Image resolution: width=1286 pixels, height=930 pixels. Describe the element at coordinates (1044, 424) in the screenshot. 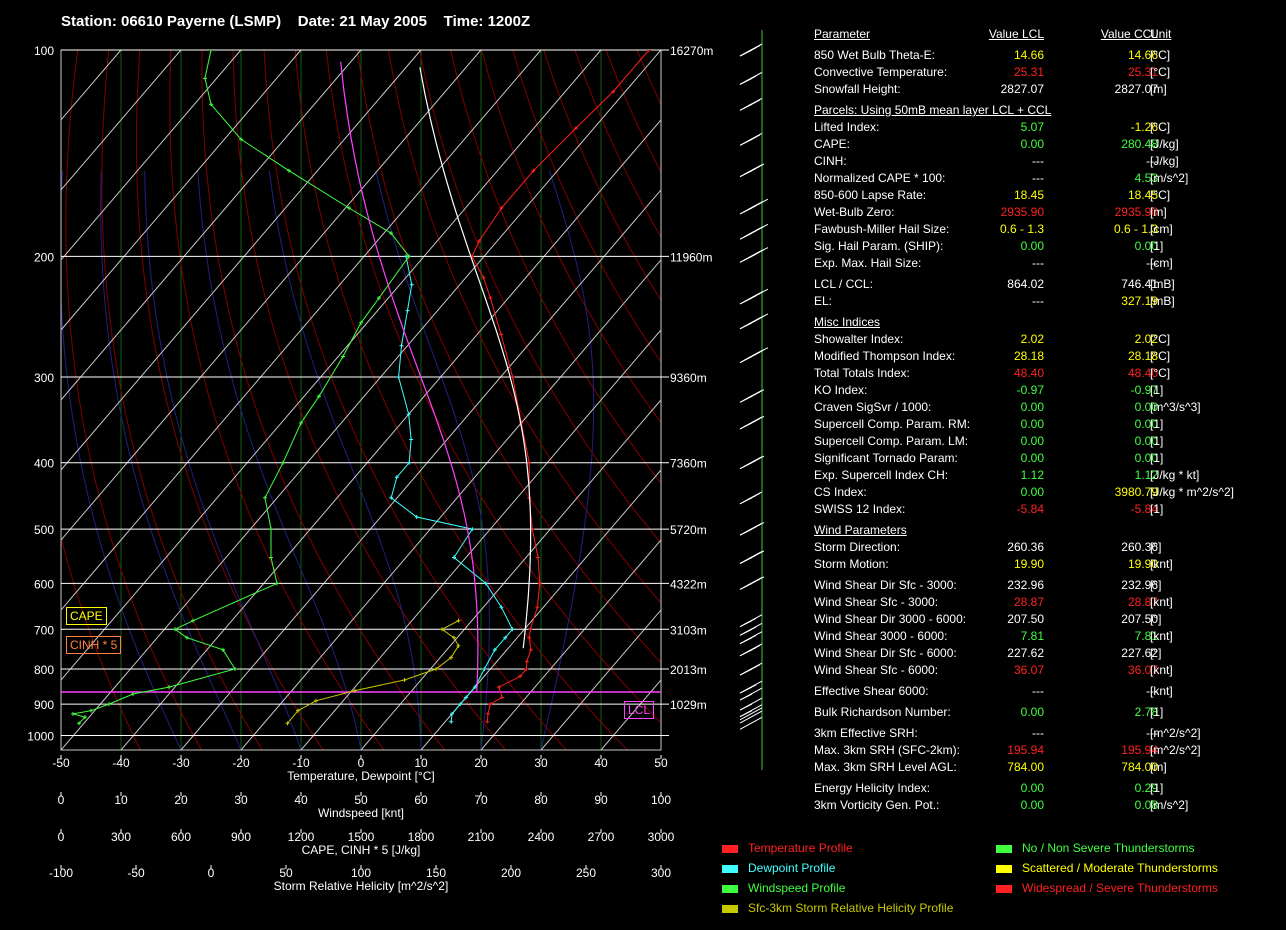

I see `table-row: Supercell Comp. Param. RM: 0.00 0.00 [1]` at that location.